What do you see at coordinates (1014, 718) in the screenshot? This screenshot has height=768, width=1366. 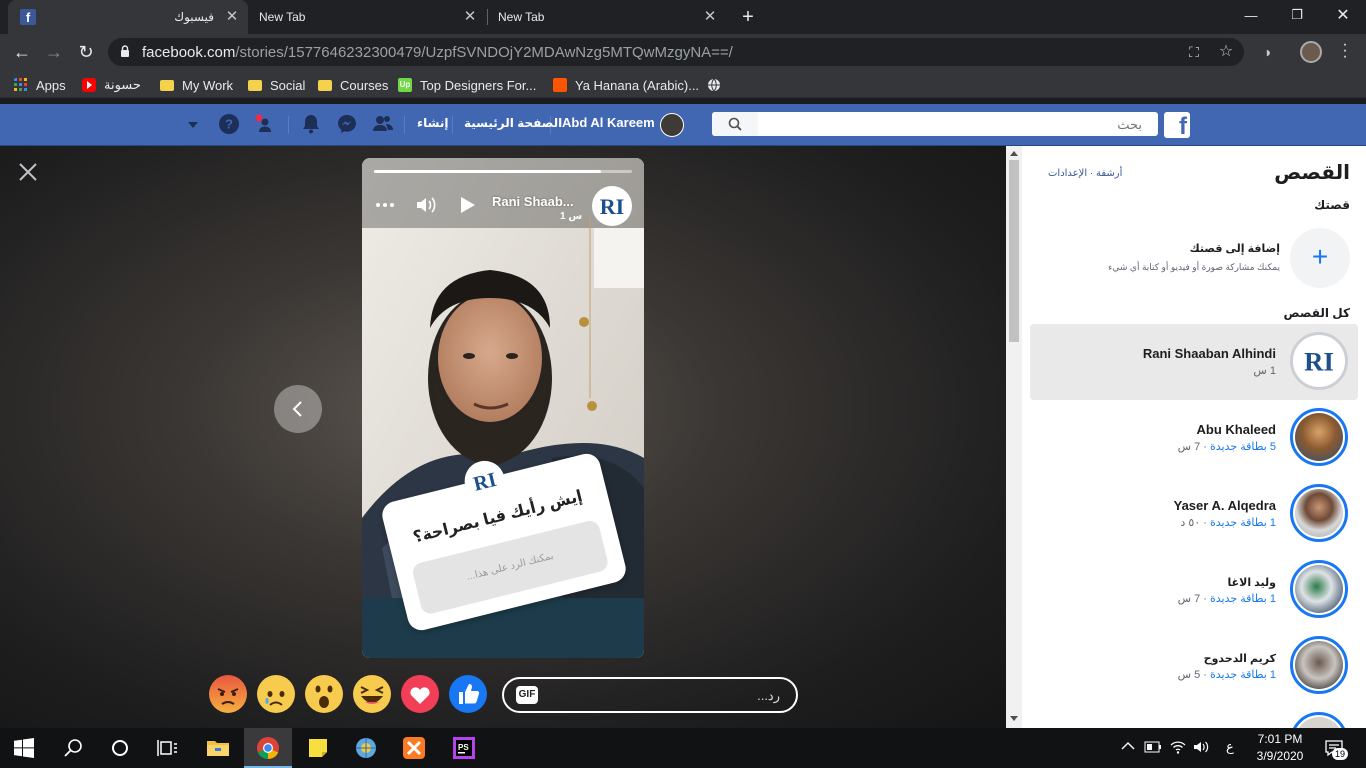 I see `scroll-down-arrow-icon` at bounding box center [1014, 718].